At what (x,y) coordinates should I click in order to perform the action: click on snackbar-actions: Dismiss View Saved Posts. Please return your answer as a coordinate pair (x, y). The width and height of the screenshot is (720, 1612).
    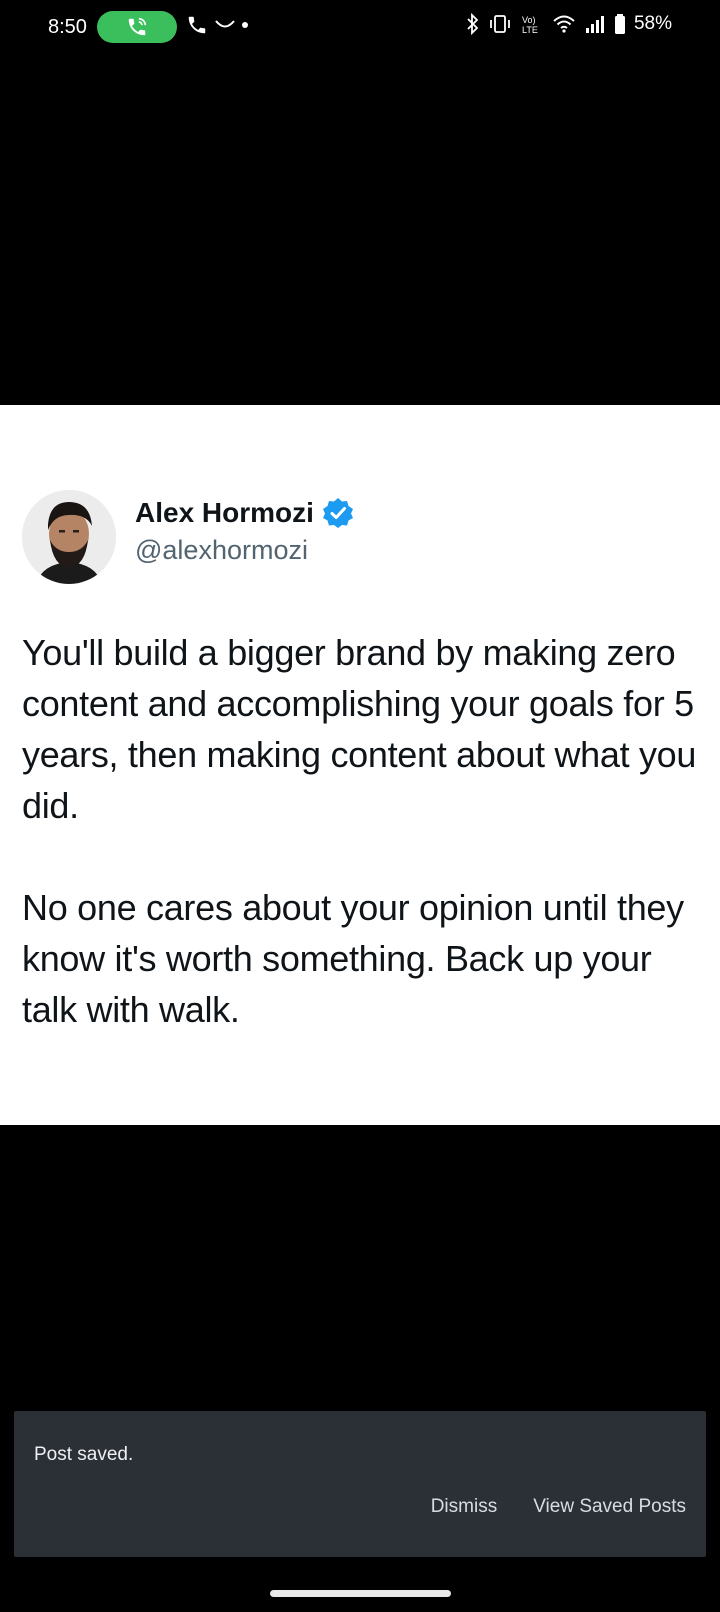
    Looking at the image, I should click on (558, 1507).